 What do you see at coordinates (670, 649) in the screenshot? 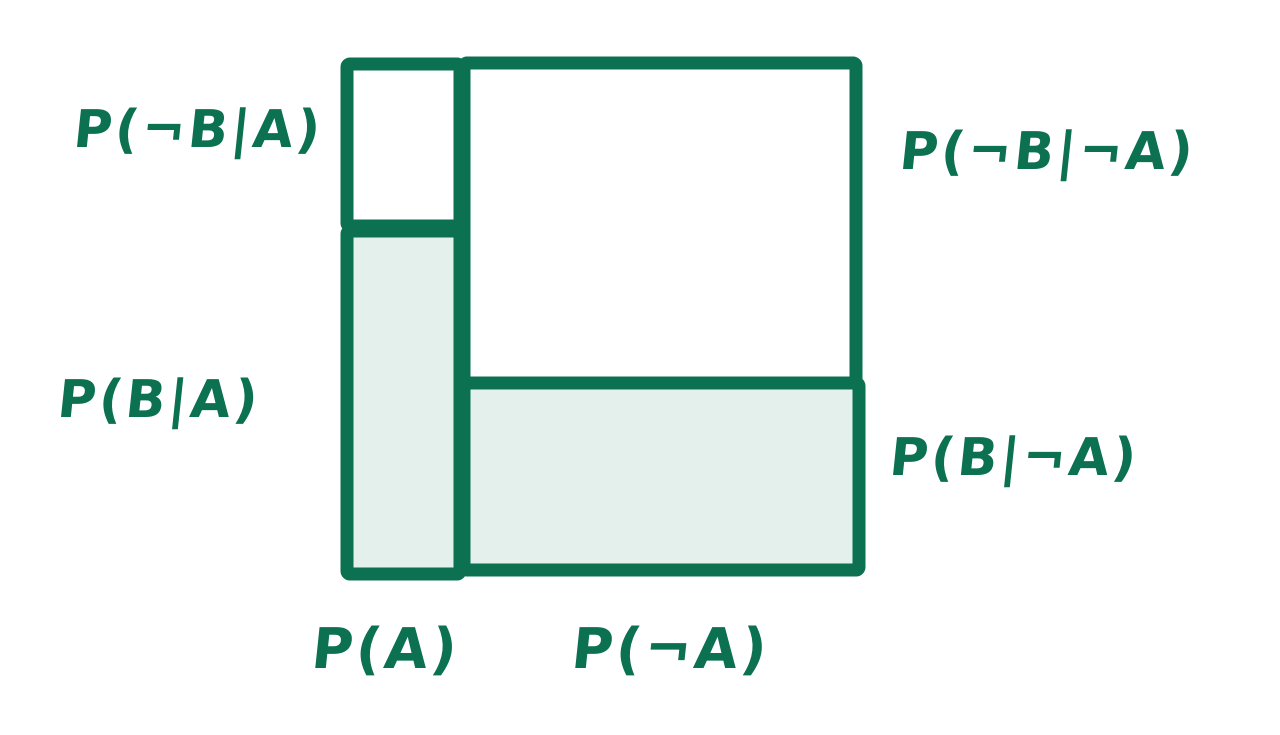
I see `label-p-not-a: P(¬A)` at bounding box center [670, 649].